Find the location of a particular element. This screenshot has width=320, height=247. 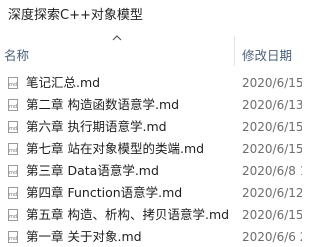

file-row: md 第三章 Data语意学.md 2020/6/8 1 is located at coordinates (151, 171).